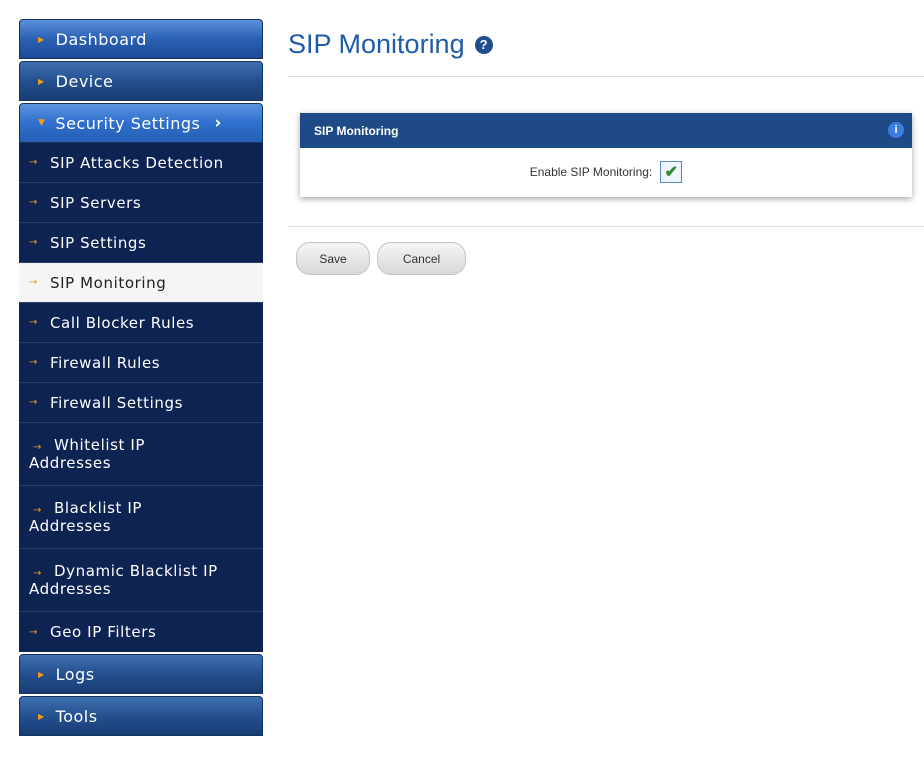 This screenshot has height=757, width=924. Describe the element at coordinates (376, 44) in the screenshot. I see `page-title-text: SIP Monitoring` at that location.